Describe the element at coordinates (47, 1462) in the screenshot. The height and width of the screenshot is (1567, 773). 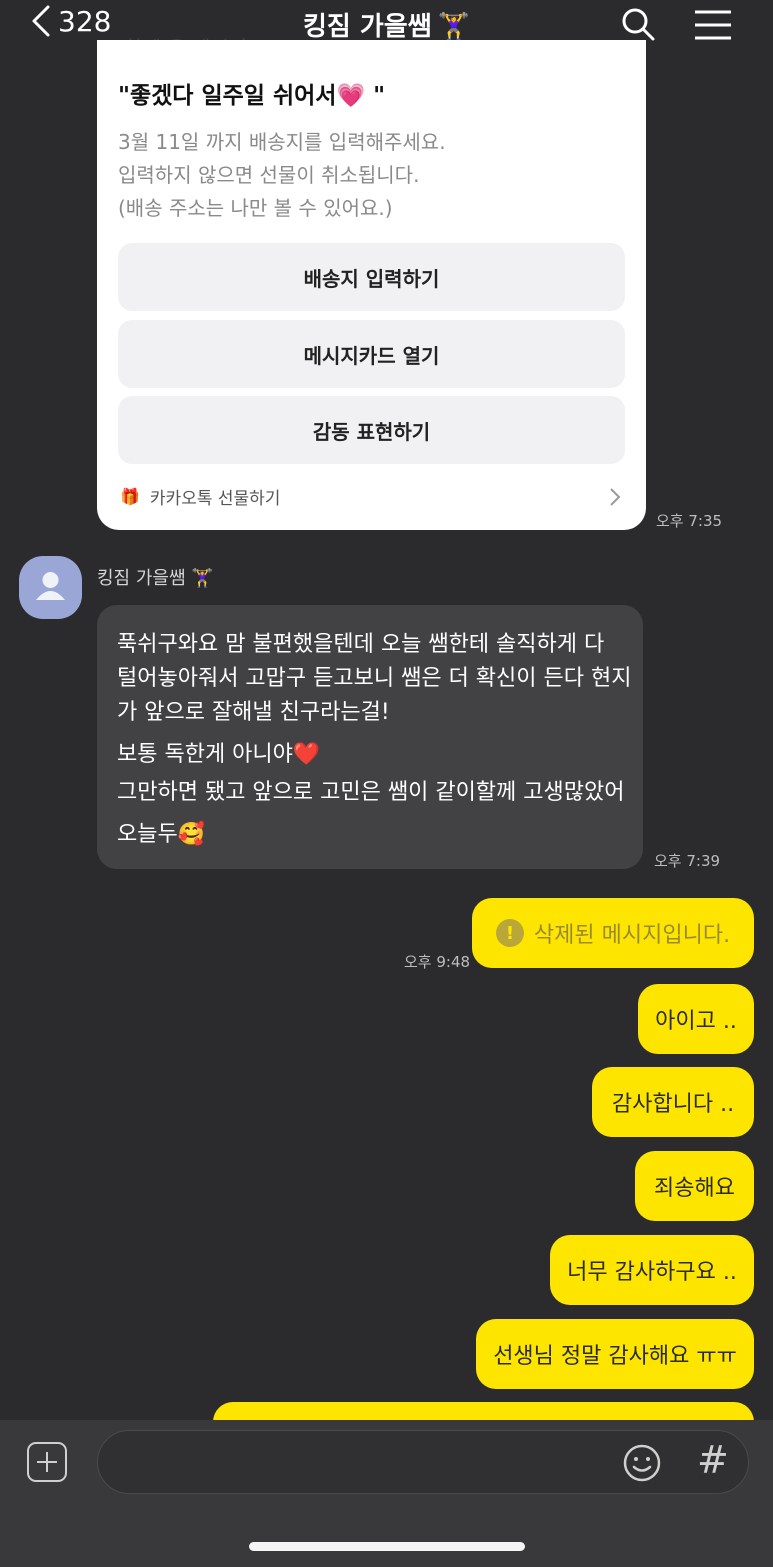
I see `attach-plus-icon` at that location.